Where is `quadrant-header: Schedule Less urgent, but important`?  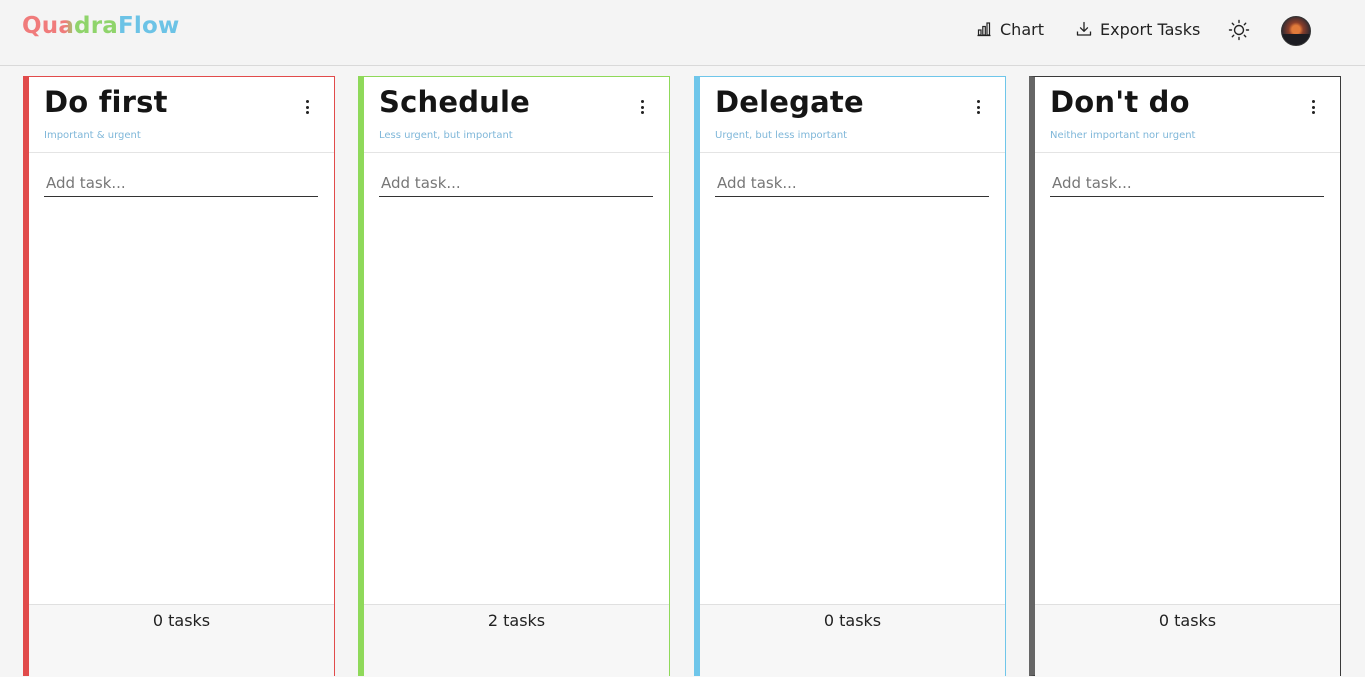
quadrant-header: Schedule Less urgent, but important is located at coordinates (516, 115).